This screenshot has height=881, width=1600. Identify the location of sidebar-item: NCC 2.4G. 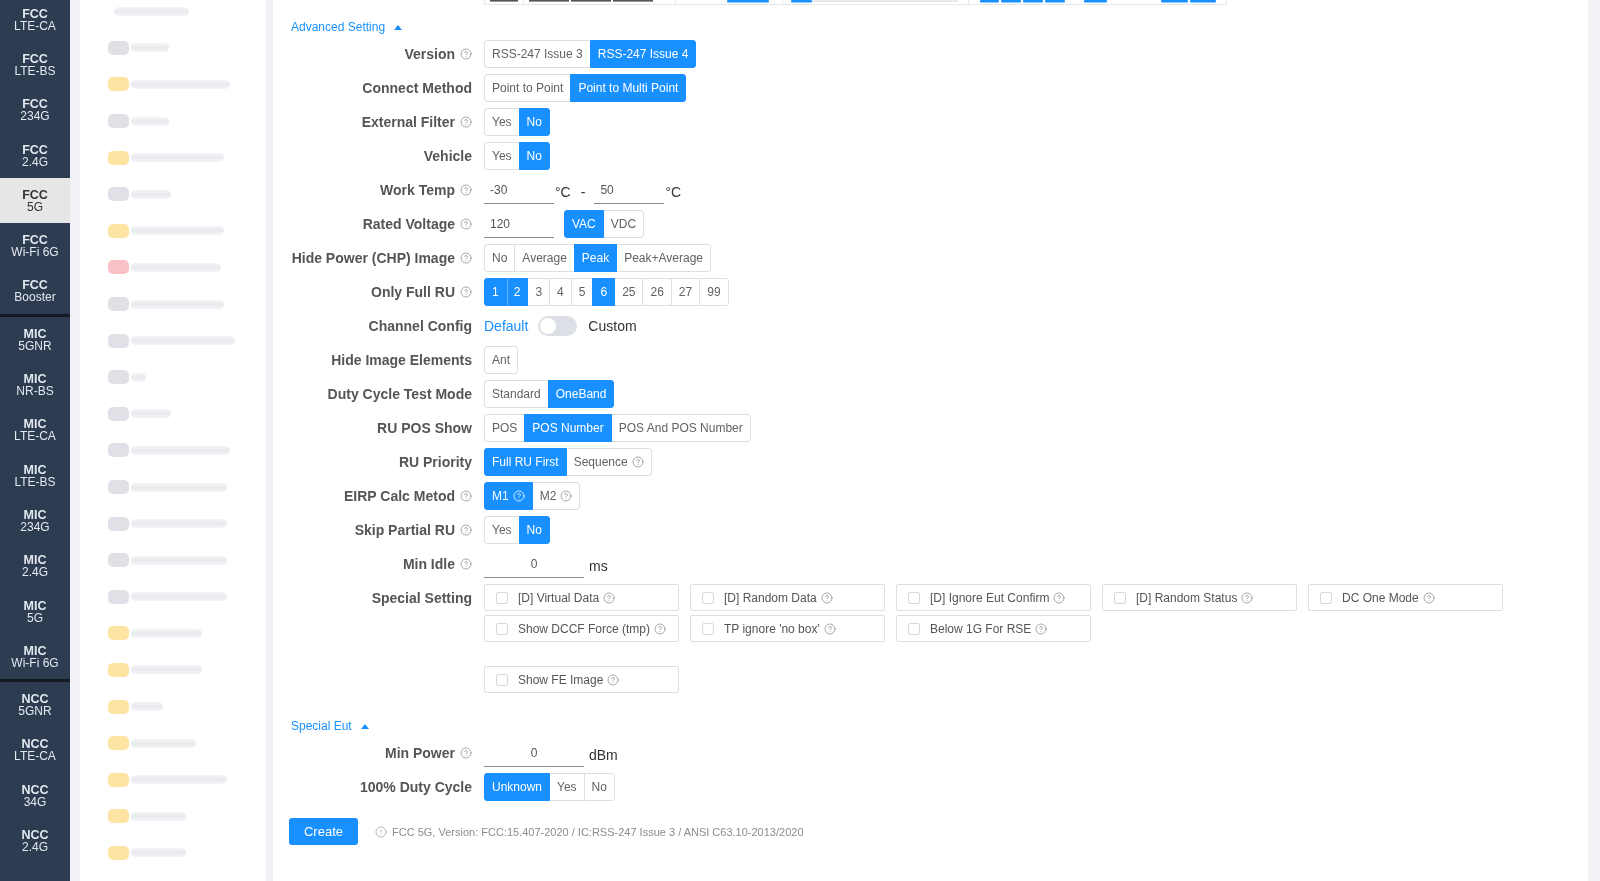
(35, 841).